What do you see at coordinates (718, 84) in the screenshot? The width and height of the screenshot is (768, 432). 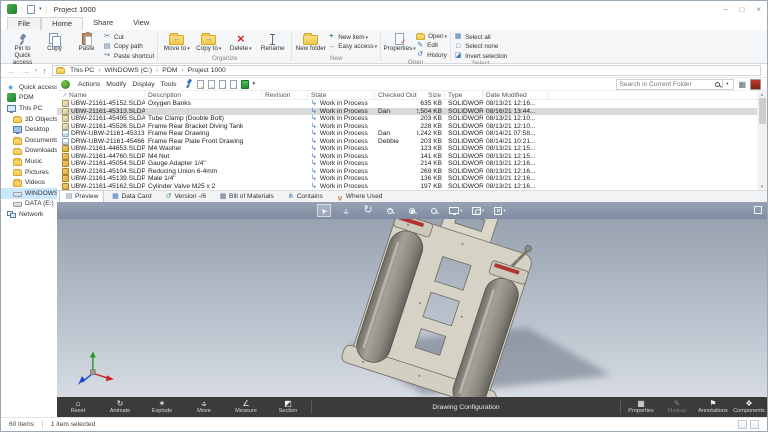 I see `search-icon` at bounding box center [718, 84].